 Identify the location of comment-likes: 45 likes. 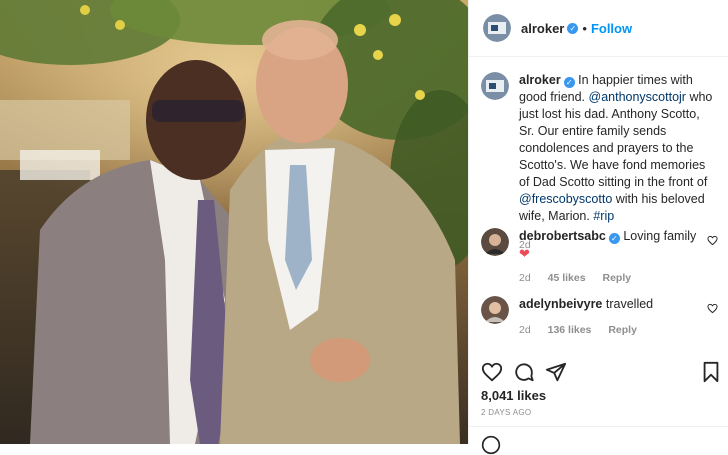
(567, 278).